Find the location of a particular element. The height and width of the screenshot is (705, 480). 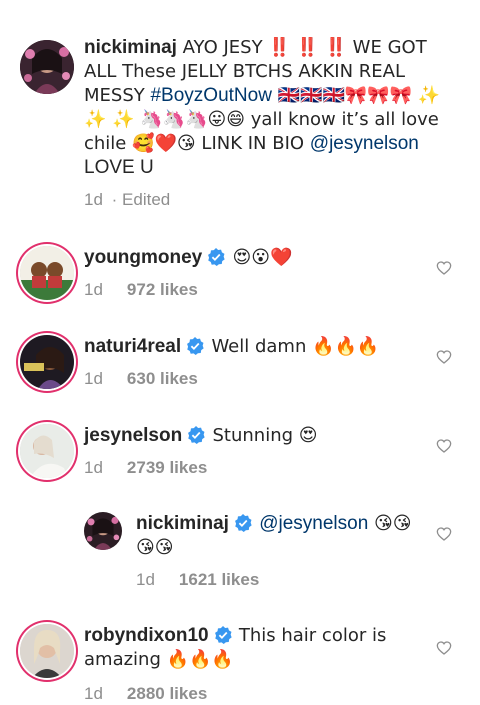

edited-label: · Edited is located at coordinates (141, 199).